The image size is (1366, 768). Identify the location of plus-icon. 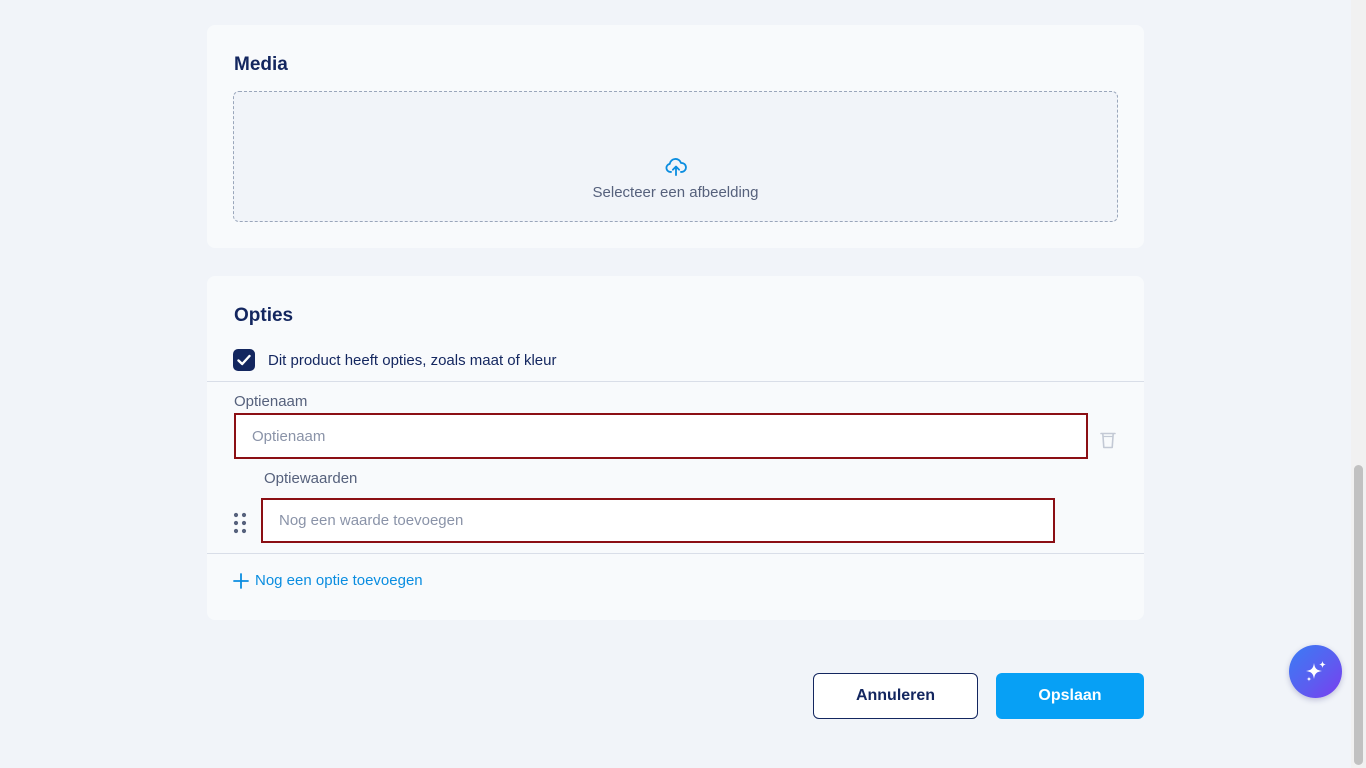
(241, 580).